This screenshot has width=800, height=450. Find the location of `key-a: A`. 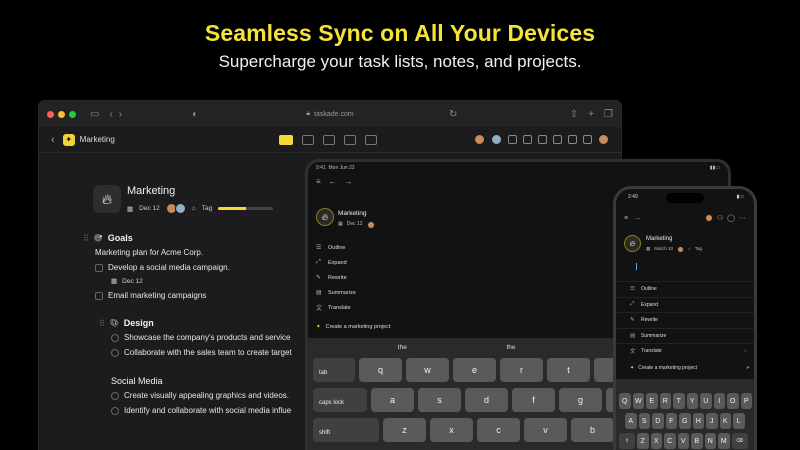

key-a: A is located at coordinates (631, 421).